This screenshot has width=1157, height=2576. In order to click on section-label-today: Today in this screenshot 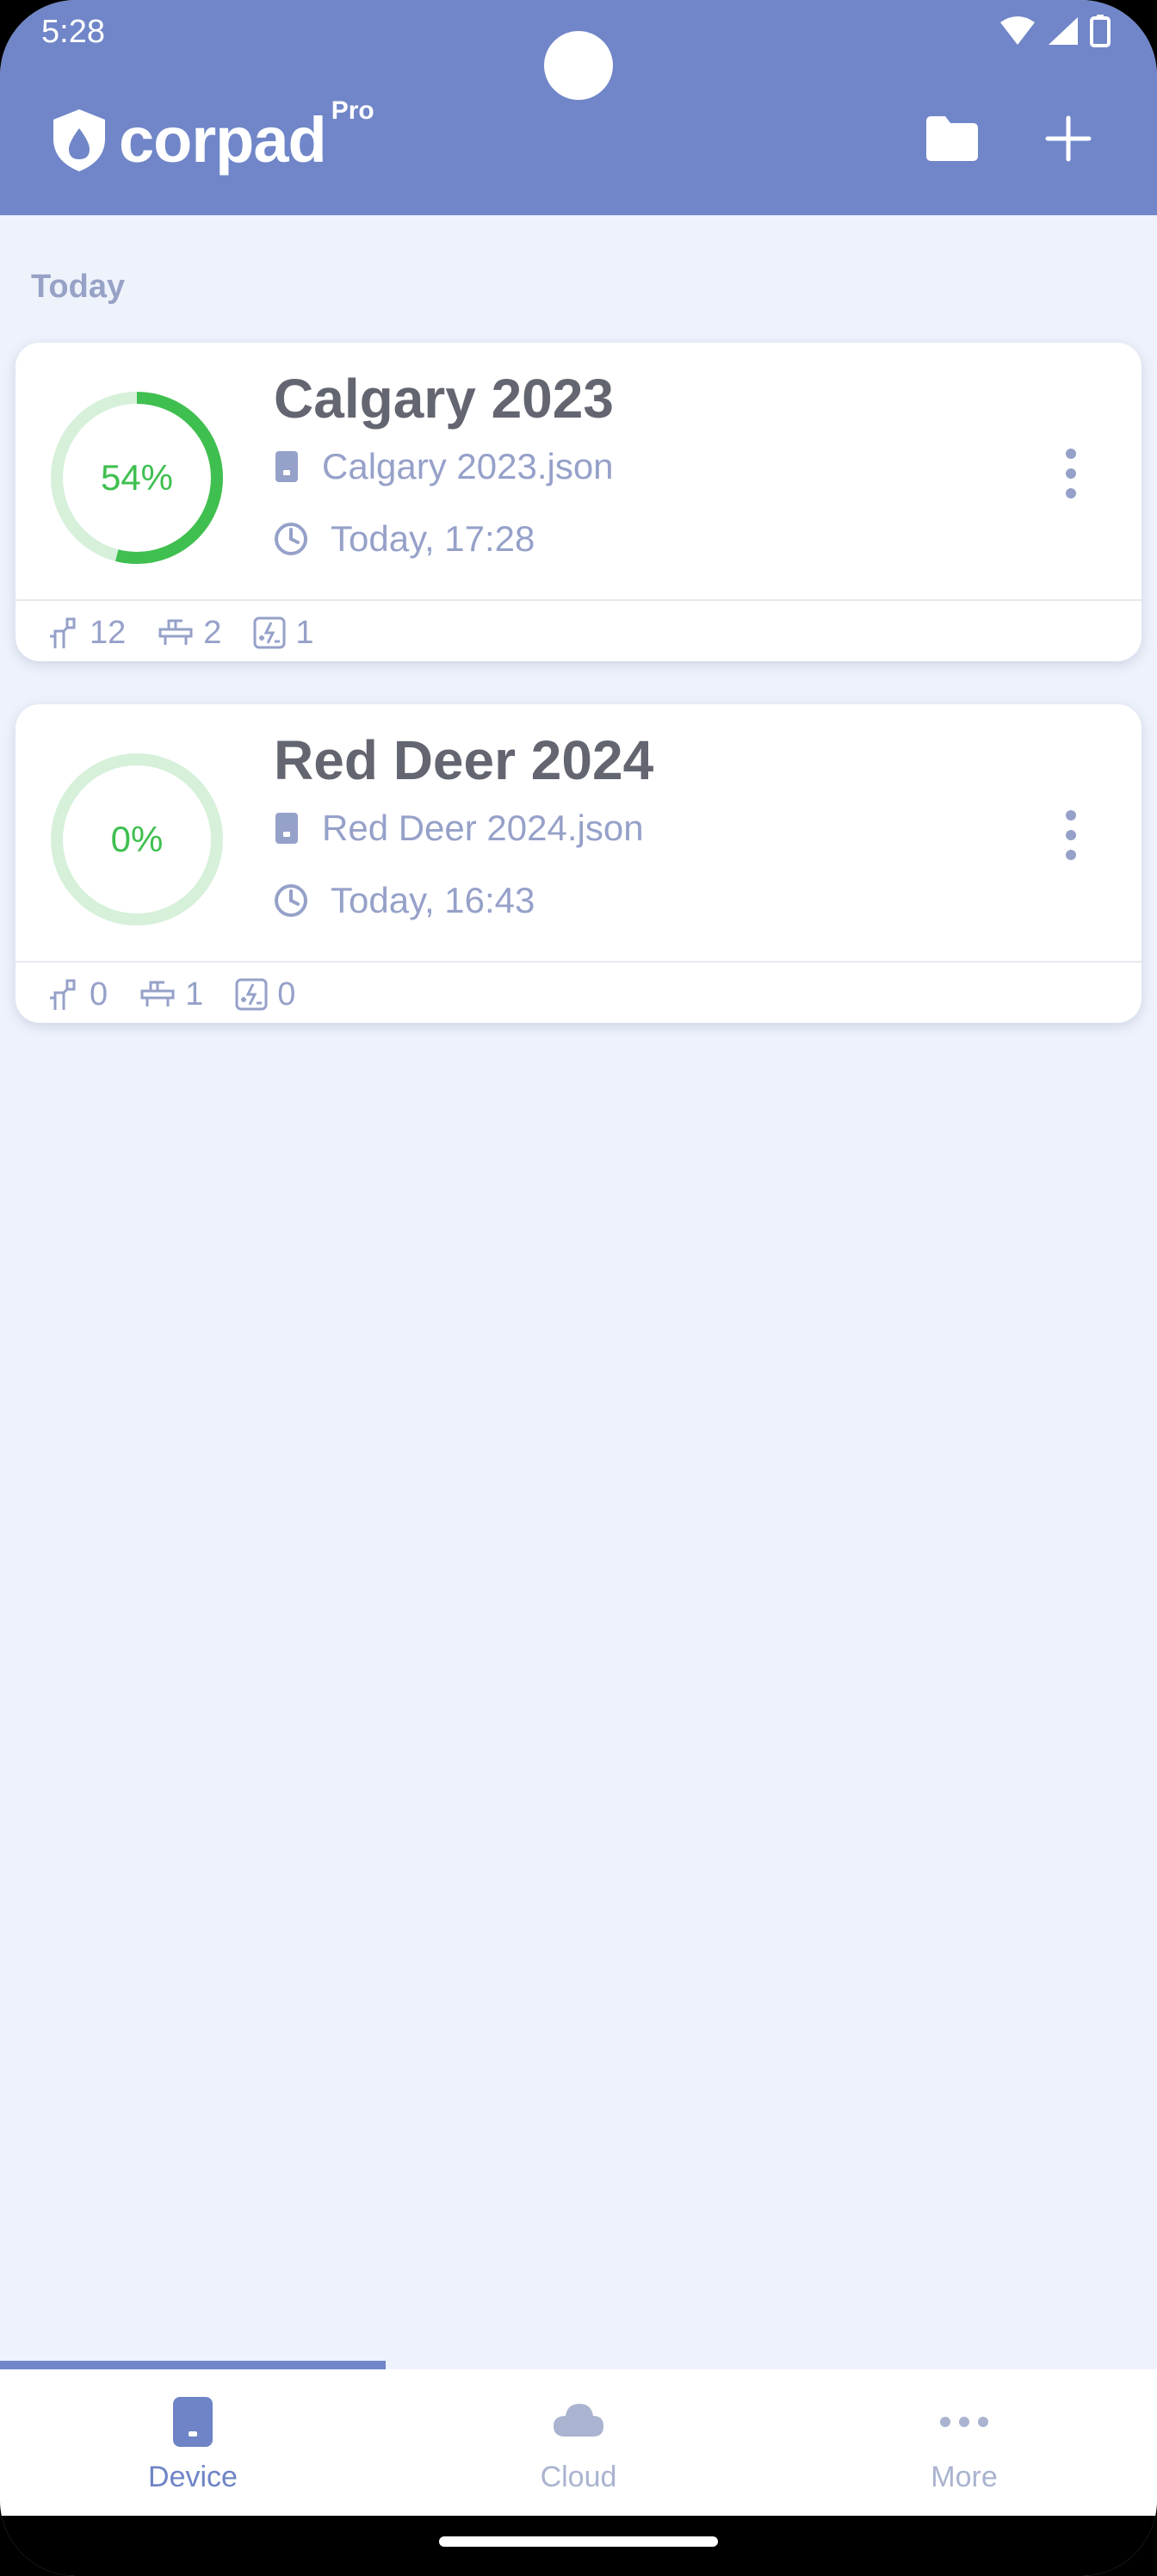, I will do `click(78, 287)`.